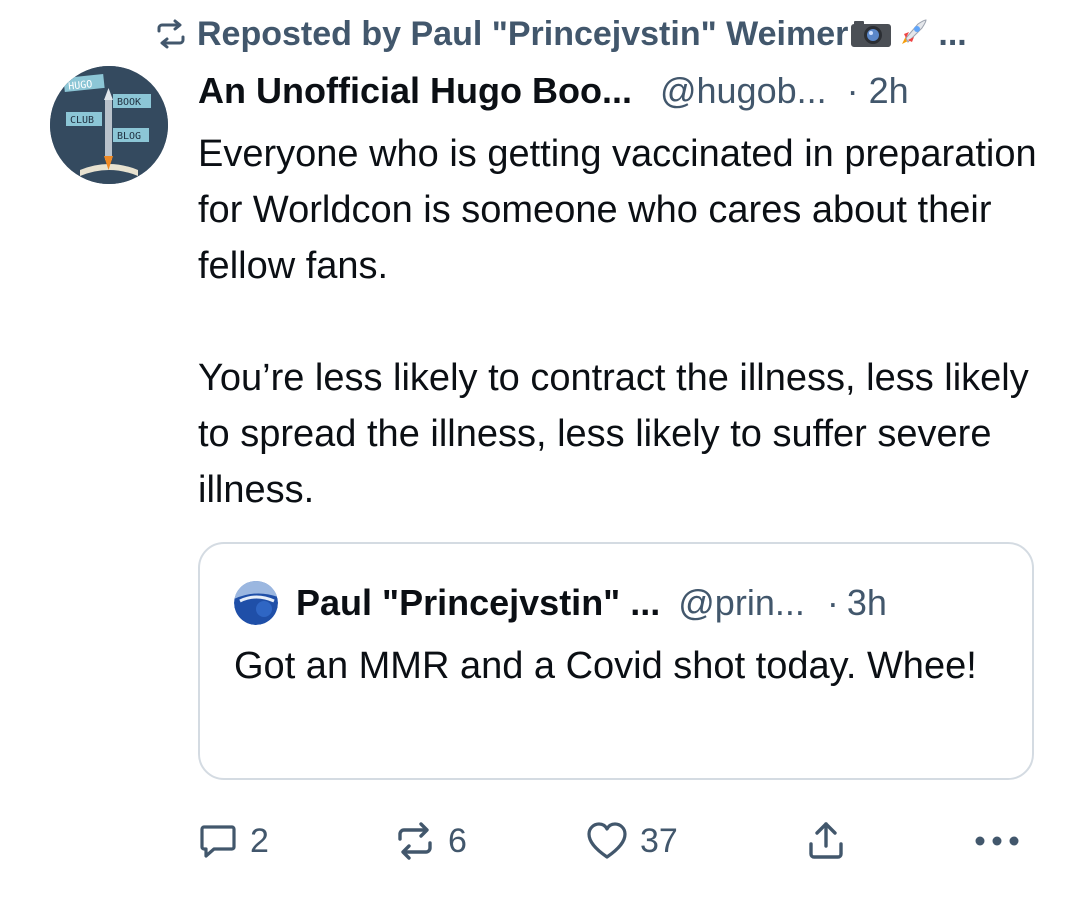  I want to click on repost-button: 6, so click(430, 841).